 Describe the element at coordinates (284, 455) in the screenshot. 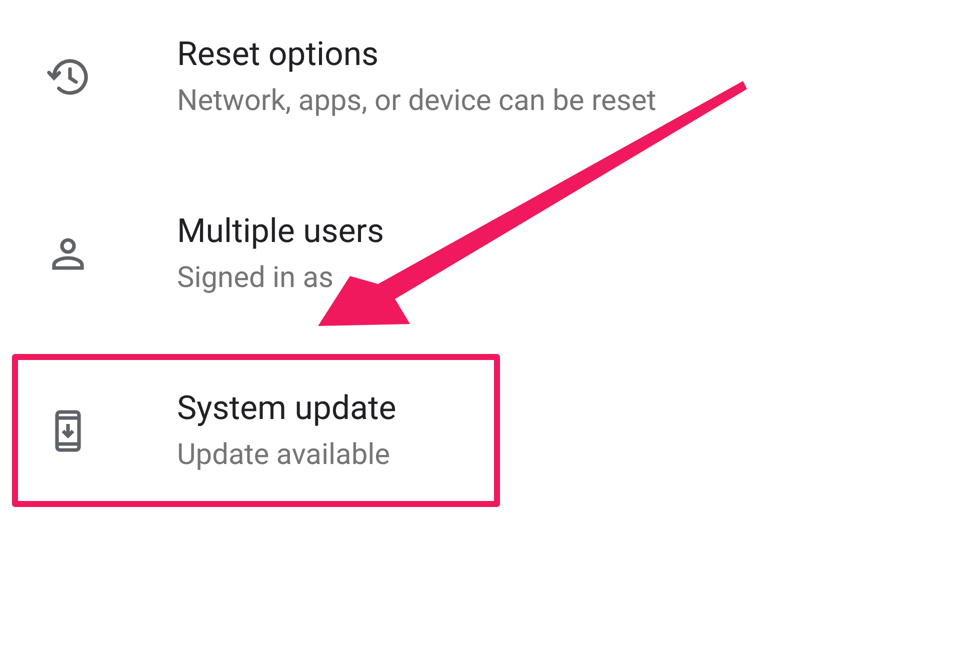

I see `setting-summary: Update available` at that location.